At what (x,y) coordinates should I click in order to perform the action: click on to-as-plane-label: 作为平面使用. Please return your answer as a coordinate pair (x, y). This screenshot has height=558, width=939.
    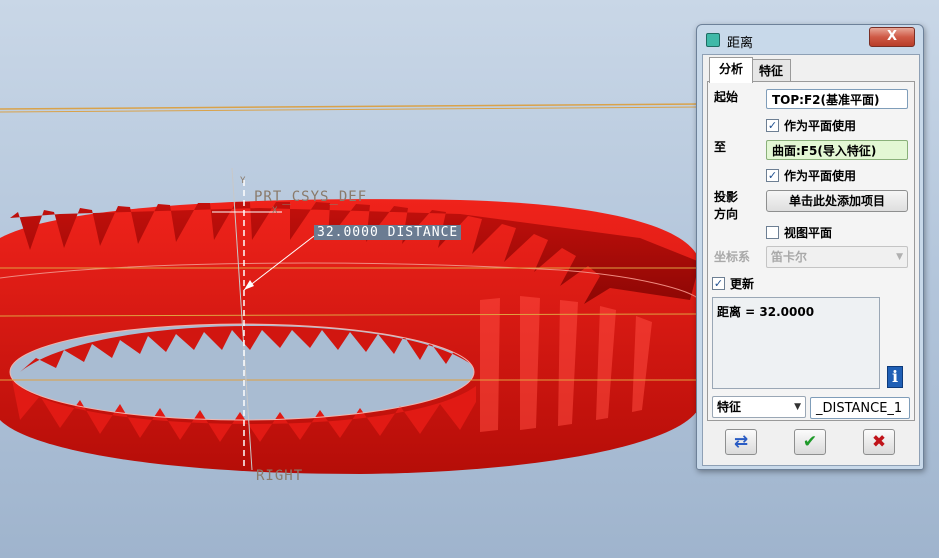
    Looking at the image, I should click on (820, 176).